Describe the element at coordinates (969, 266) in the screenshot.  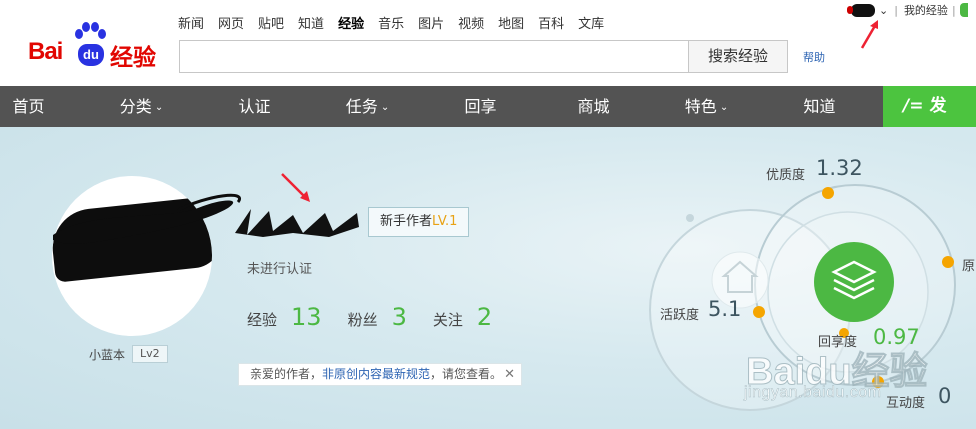
I see `radar-original-label: 原` at that location.